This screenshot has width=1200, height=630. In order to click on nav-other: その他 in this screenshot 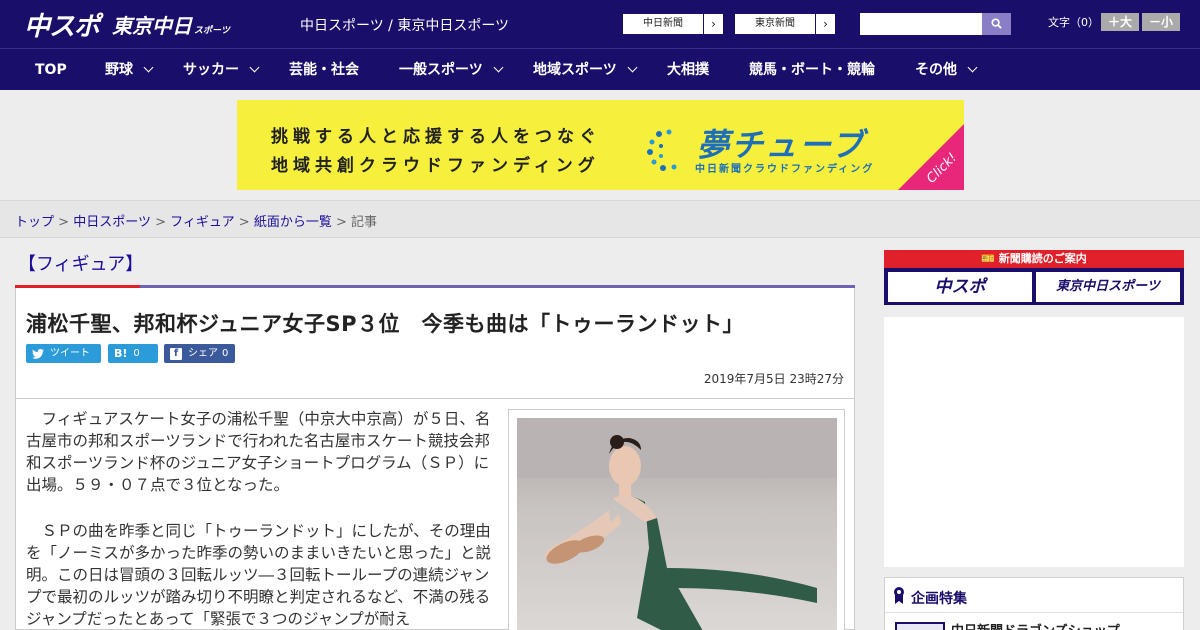, I will do `click(946, 70)`.